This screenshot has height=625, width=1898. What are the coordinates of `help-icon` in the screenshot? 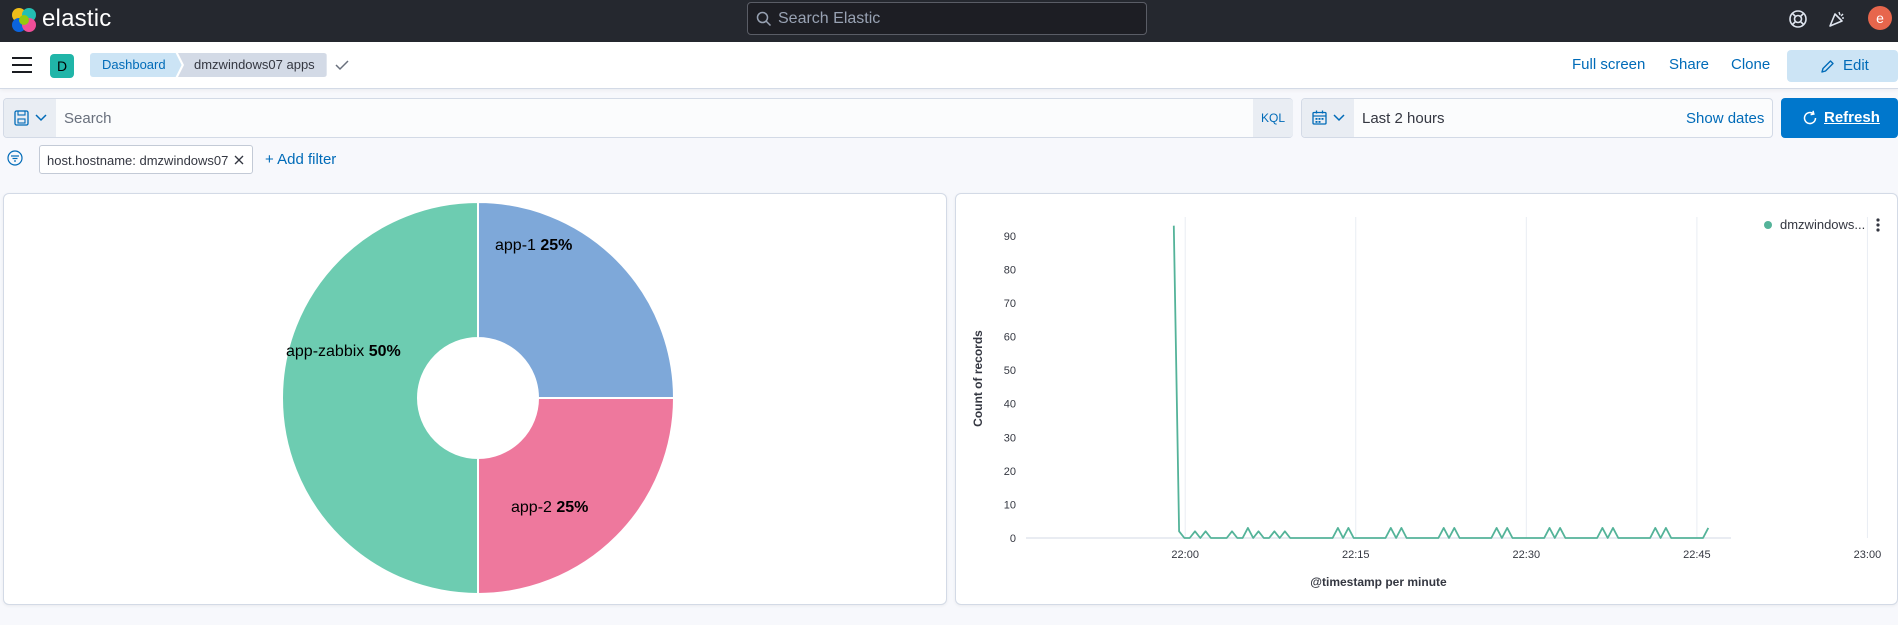 It's located at (1798, 19).